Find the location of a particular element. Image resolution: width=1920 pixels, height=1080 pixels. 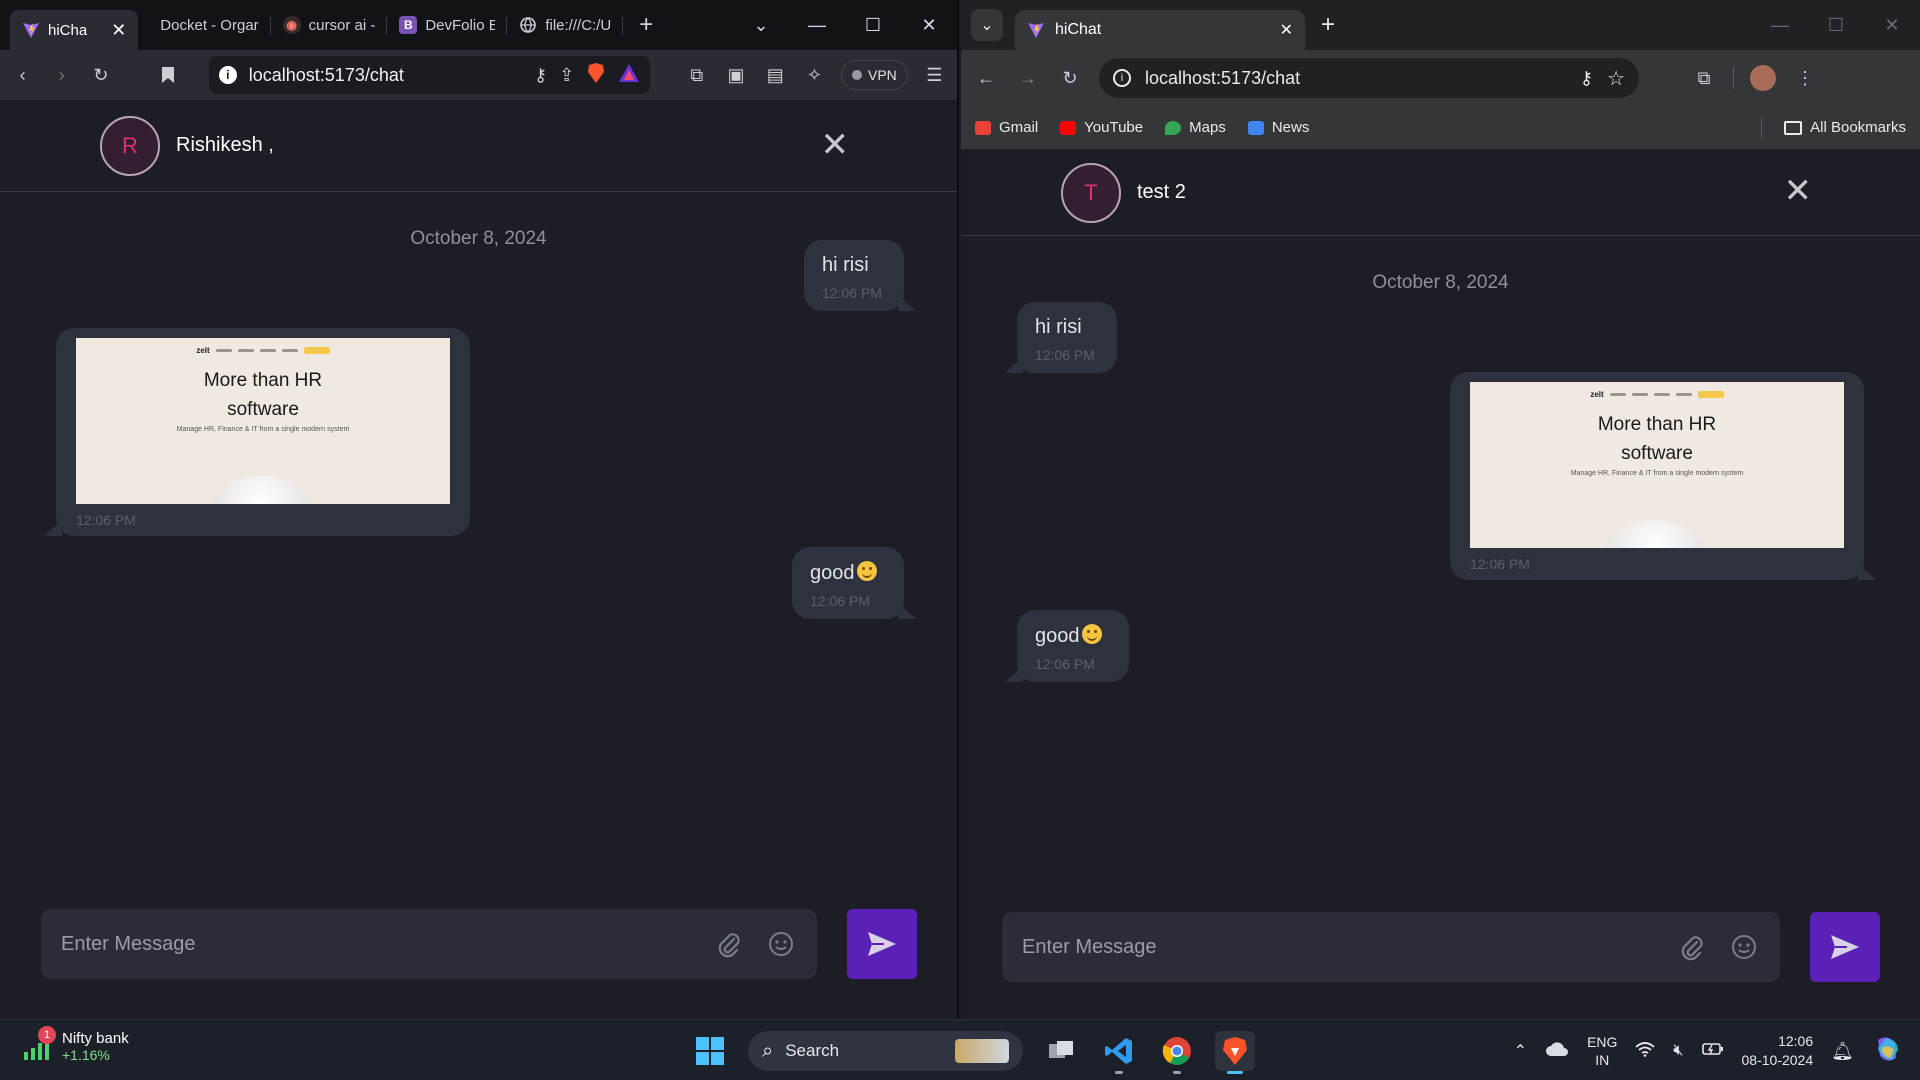

brave-shields-icon is located at coordinates (596, 75).